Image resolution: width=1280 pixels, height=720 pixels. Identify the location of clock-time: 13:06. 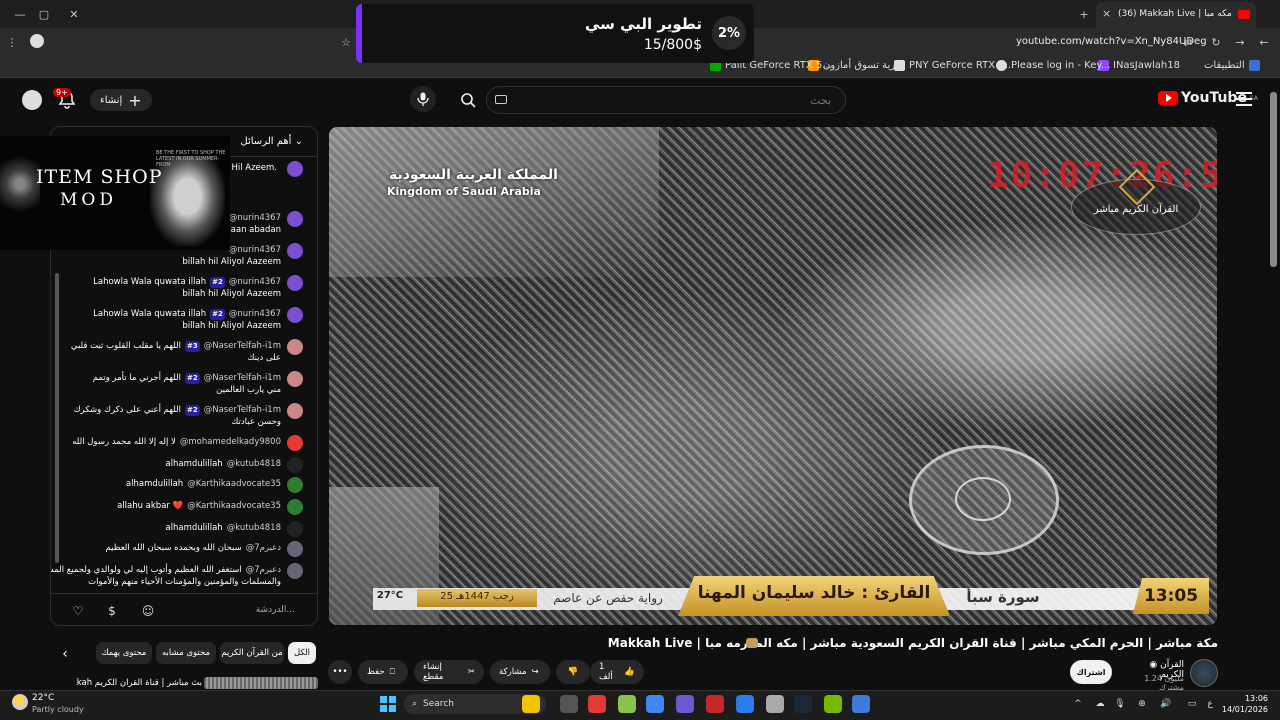
(1244, 698).